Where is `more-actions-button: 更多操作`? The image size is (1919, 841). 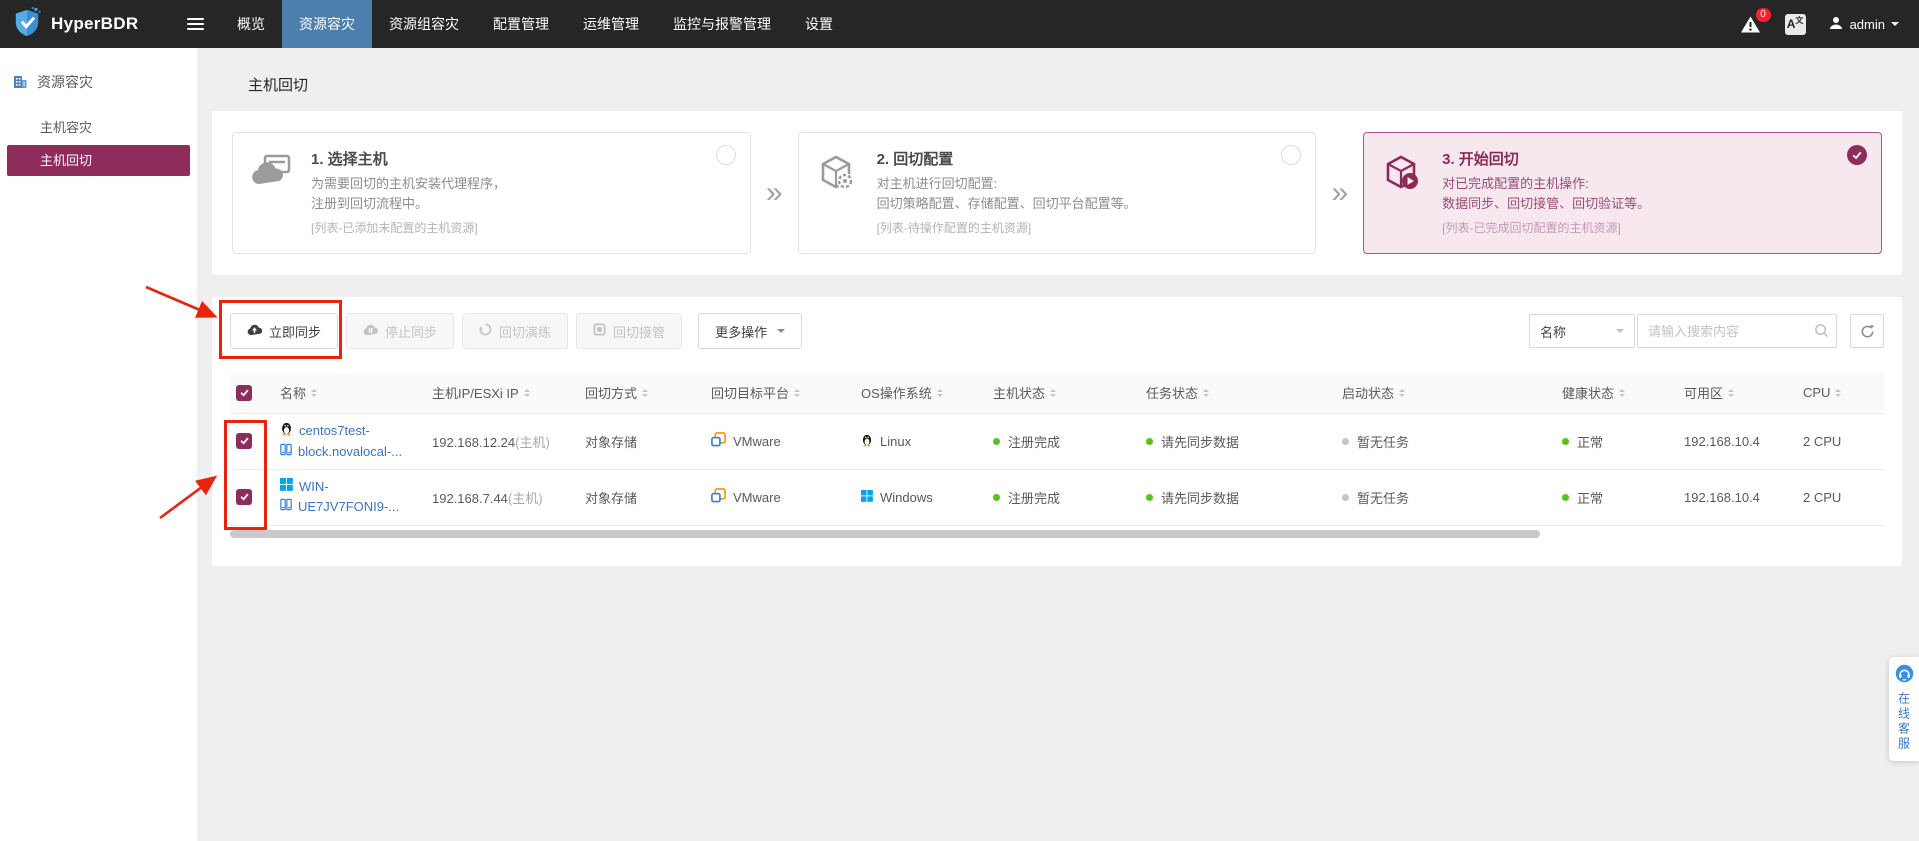 more-actions-button: 更多操作 is located at coordinates (750, 331).